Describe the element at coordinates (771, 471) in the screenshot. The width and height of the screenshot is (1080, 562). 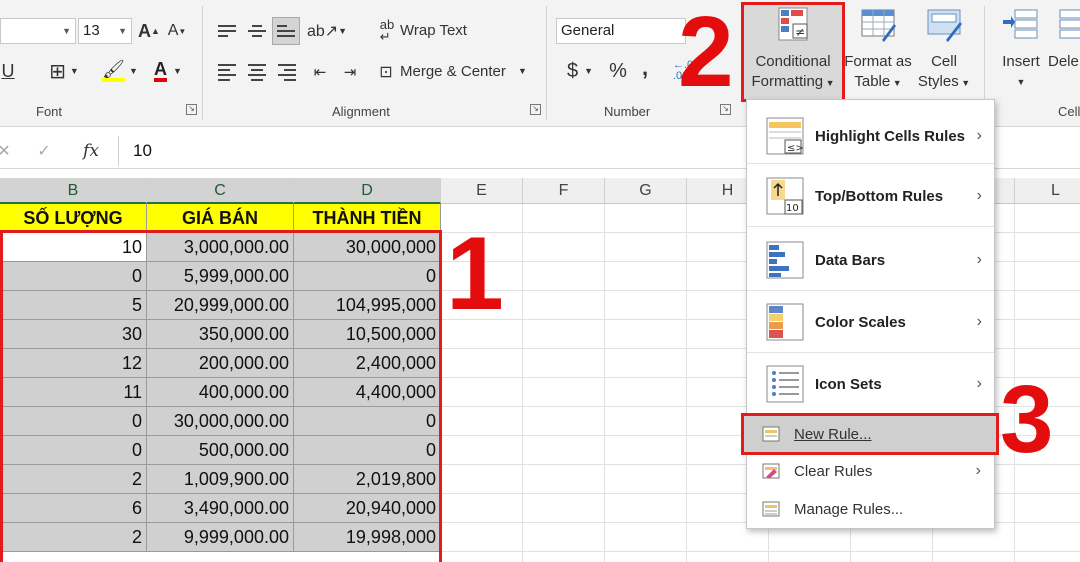
I see `clear-rules-icon` at that location.